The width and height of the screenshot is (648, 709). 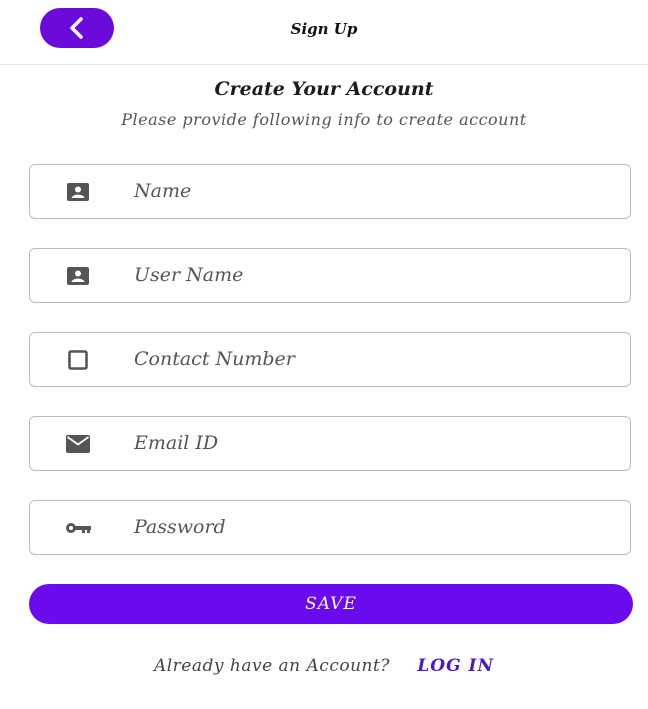 What do you see at coordinates (455, 666) in the screenshot?
I see `login-link: LOG IN` at bounding box center [455, 666].